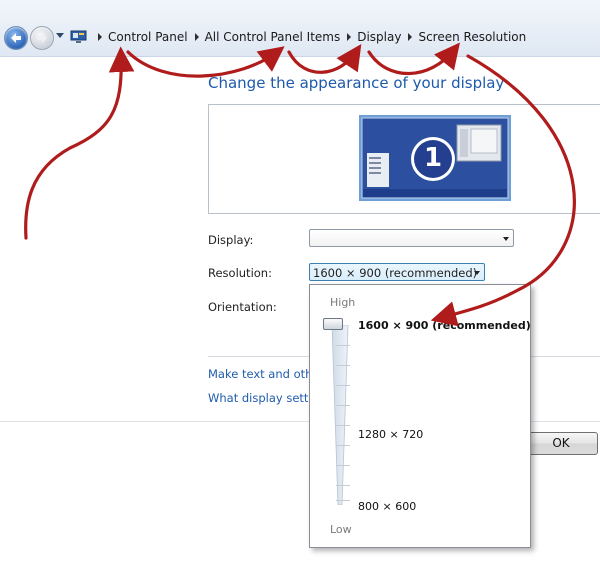 The image size is (600, 566). What do you see at coordinates (379, 37) in the screenshot?
I see `breadcrumb-display: Display` at bounding box center [379, 37].